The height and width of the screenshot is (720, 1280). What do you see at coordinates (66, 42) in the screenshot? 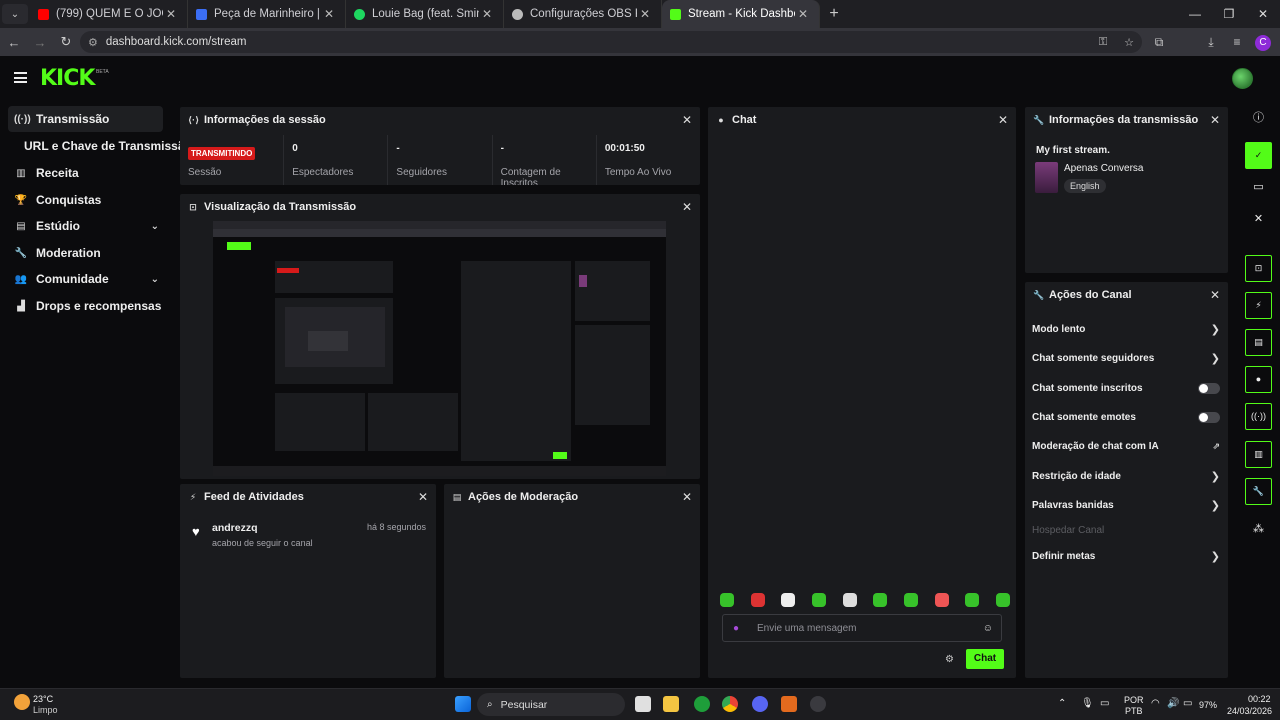
I see `reload-icon: ↻` at bounding box center [66, 42].